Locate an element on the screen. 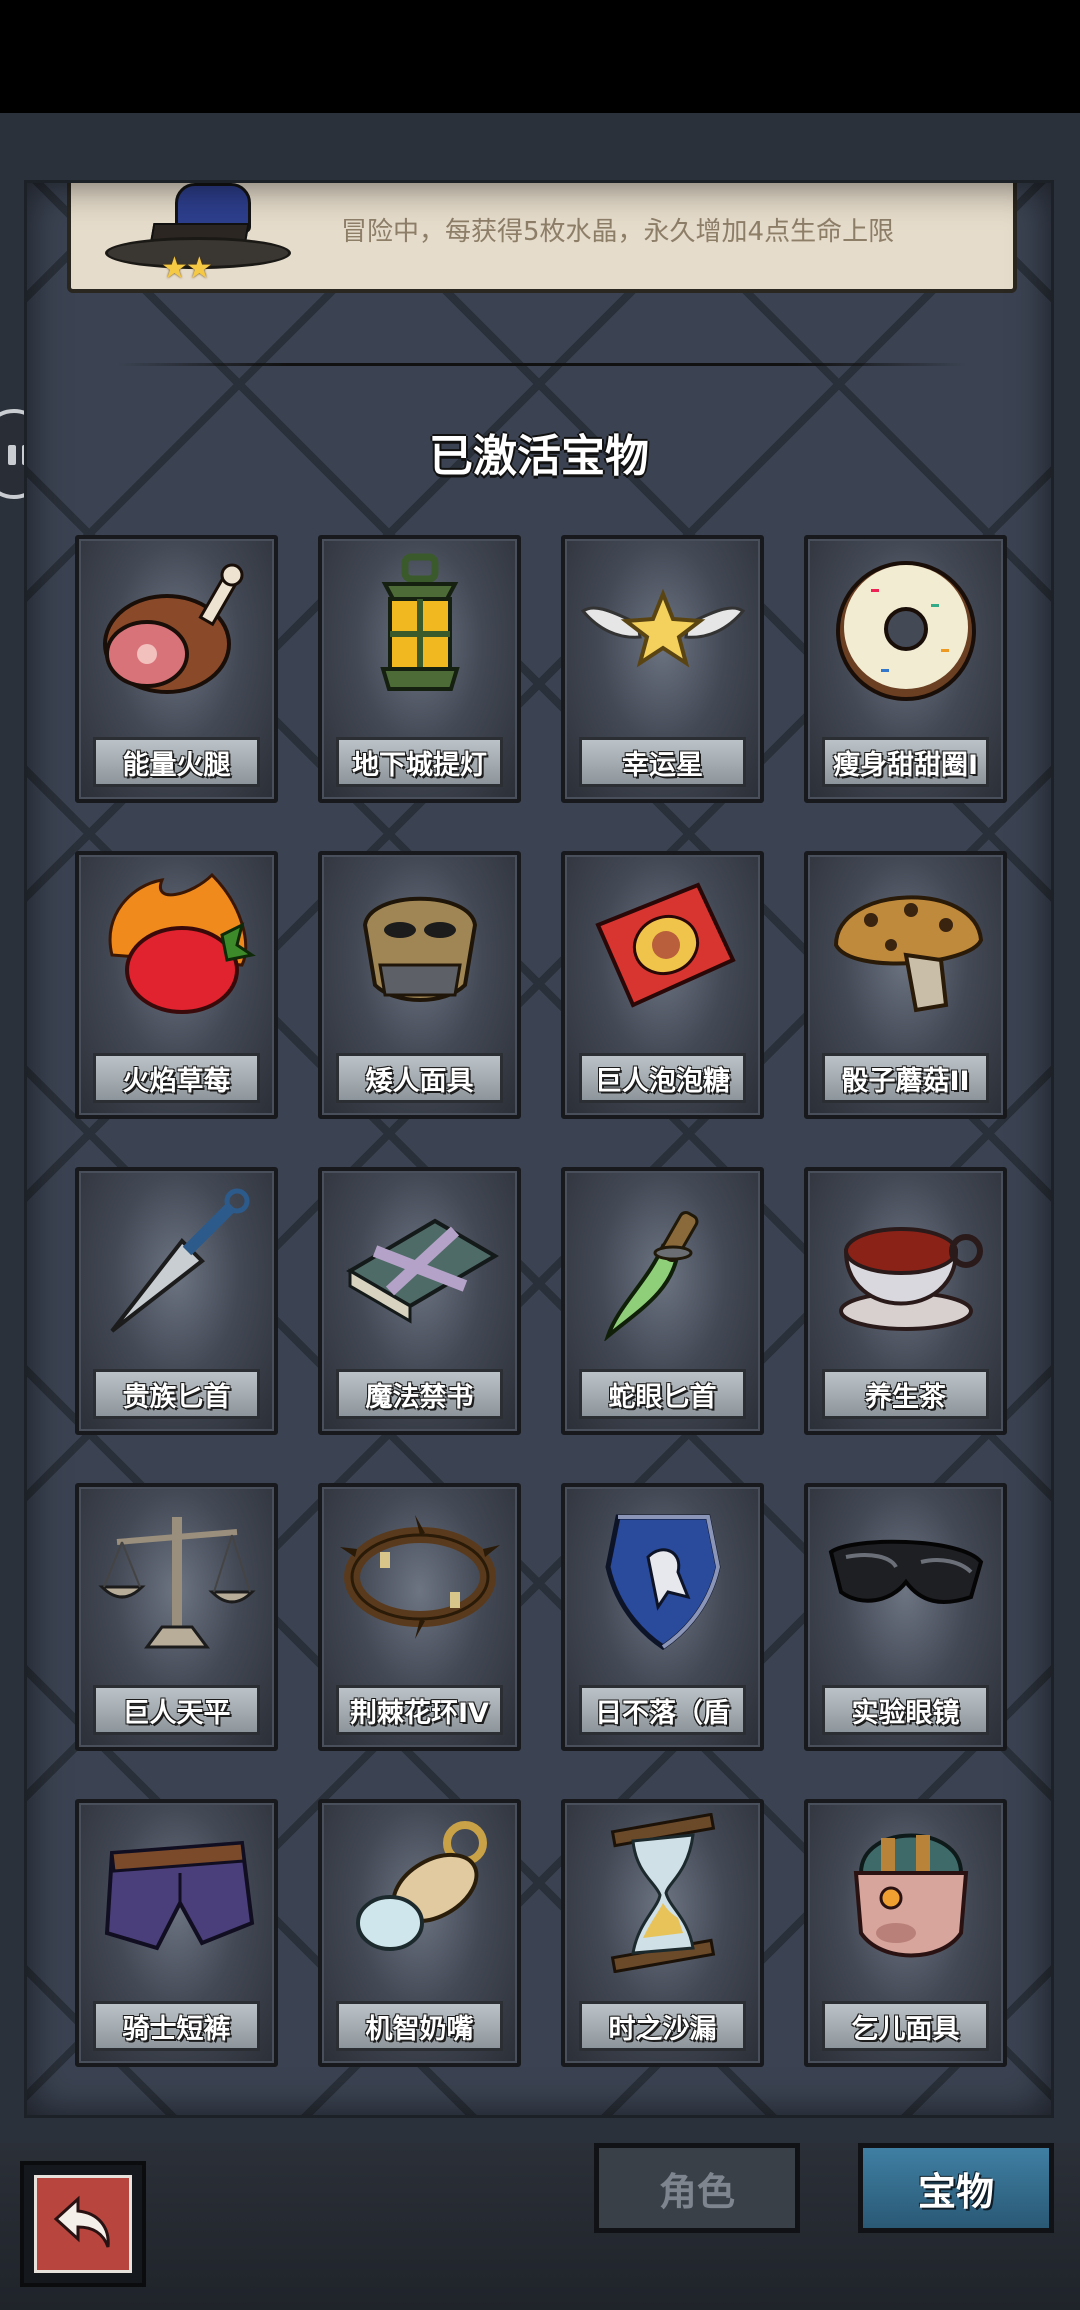 The image size is (1080, 2310). star-rating: ★★ is located at coordinates (187, 268).